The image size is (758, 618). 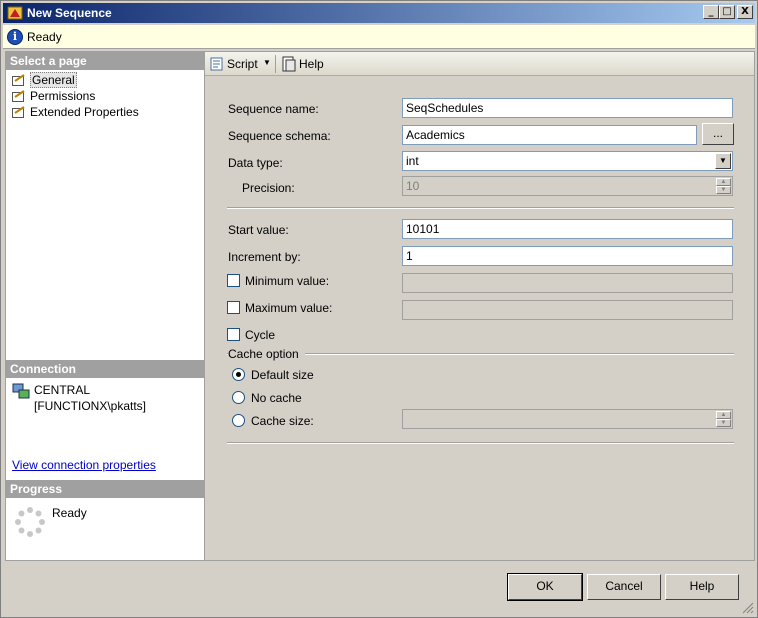 I want to click on maximize-button: □, so click(x=727, y=12).